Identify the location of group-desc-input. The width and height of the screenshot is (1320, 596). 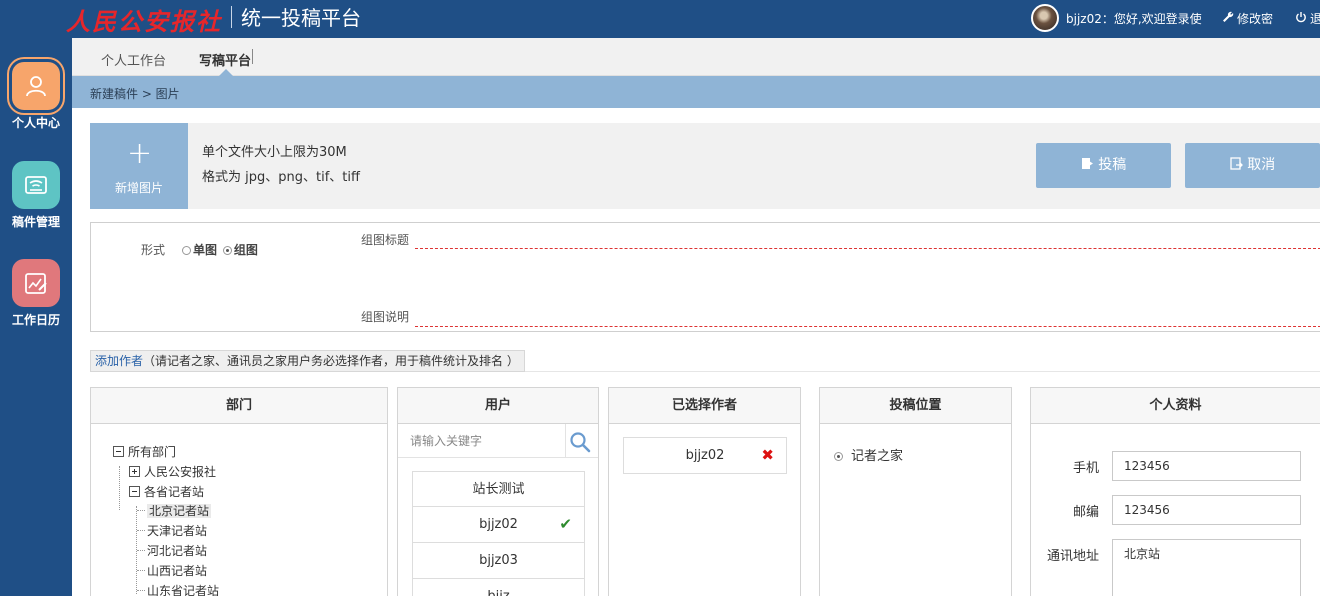
(867, 326).